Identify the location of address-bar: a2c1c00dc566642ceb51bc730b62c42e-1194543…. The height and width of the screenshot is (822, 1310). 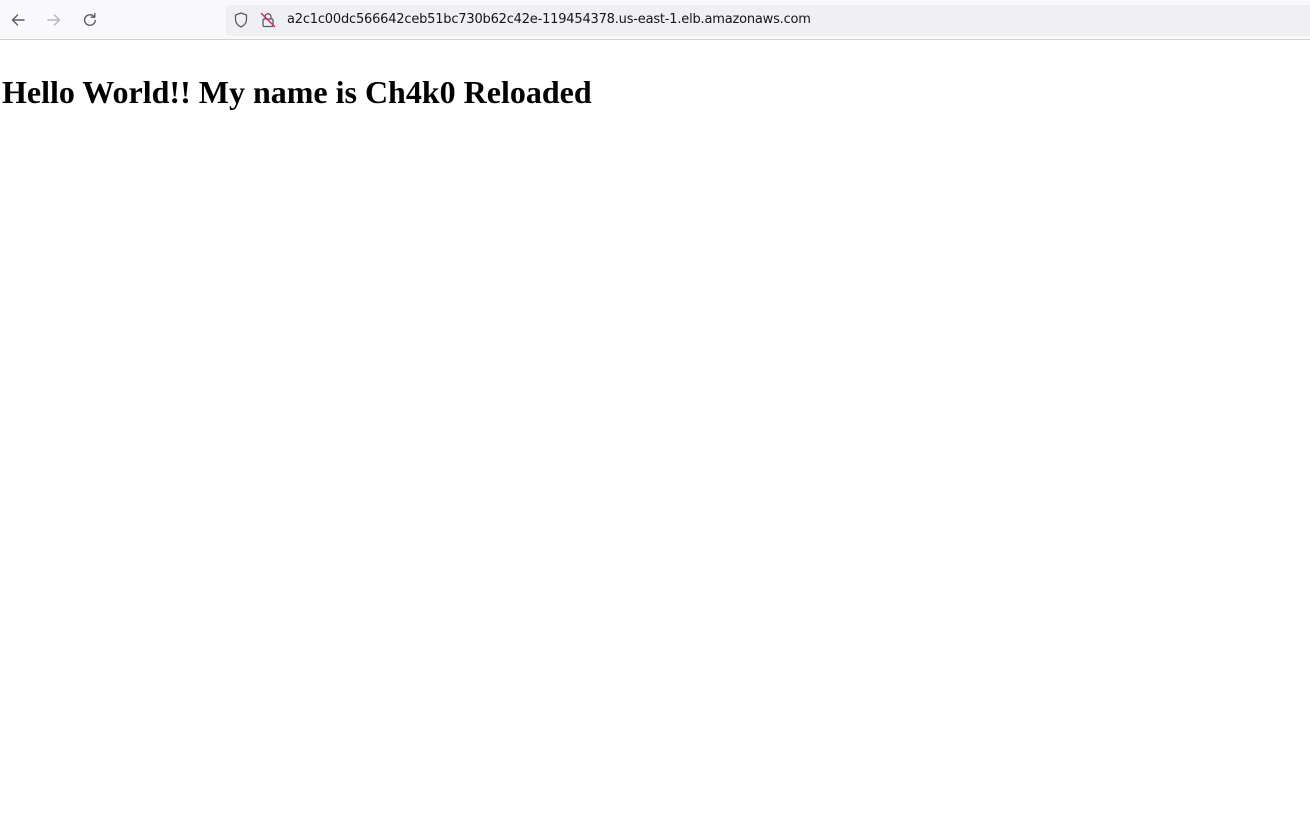
(768, 20).